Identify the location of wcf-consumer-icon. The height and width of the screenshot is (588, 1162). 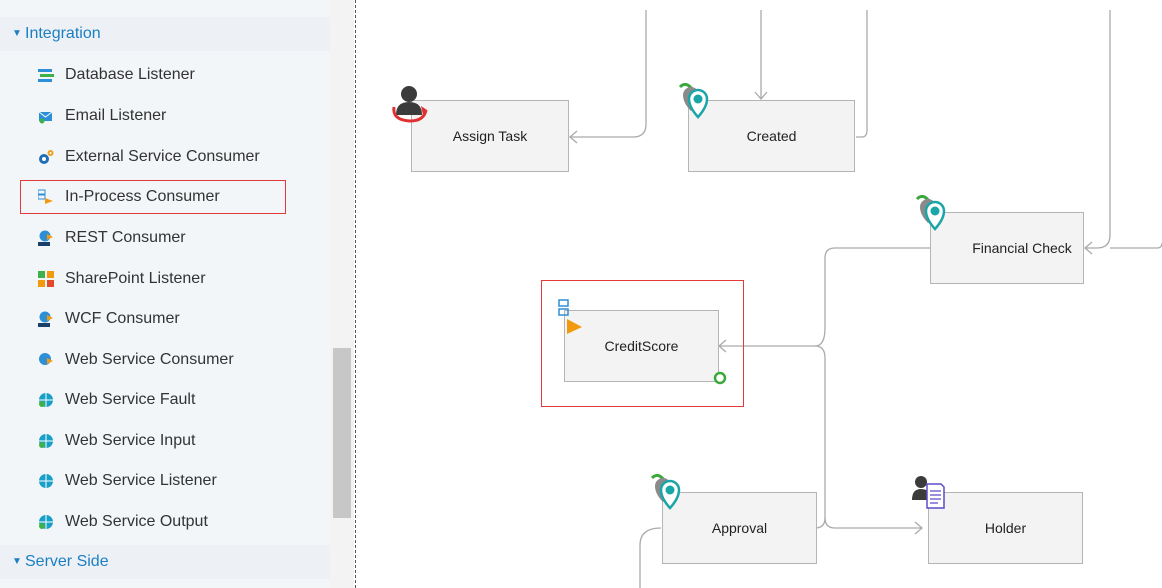
(45, 319).